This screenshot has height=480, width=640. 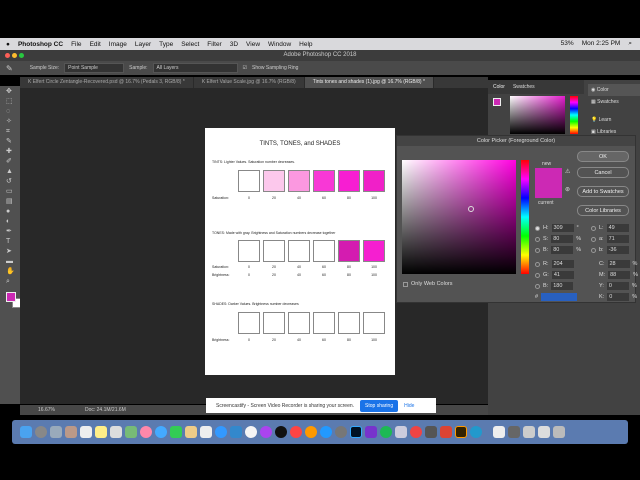 What do you see at coordinates (10, 202) in the screenshot?
I see `gradient-tool-icon: ▤` at bounding box center [10, 202].